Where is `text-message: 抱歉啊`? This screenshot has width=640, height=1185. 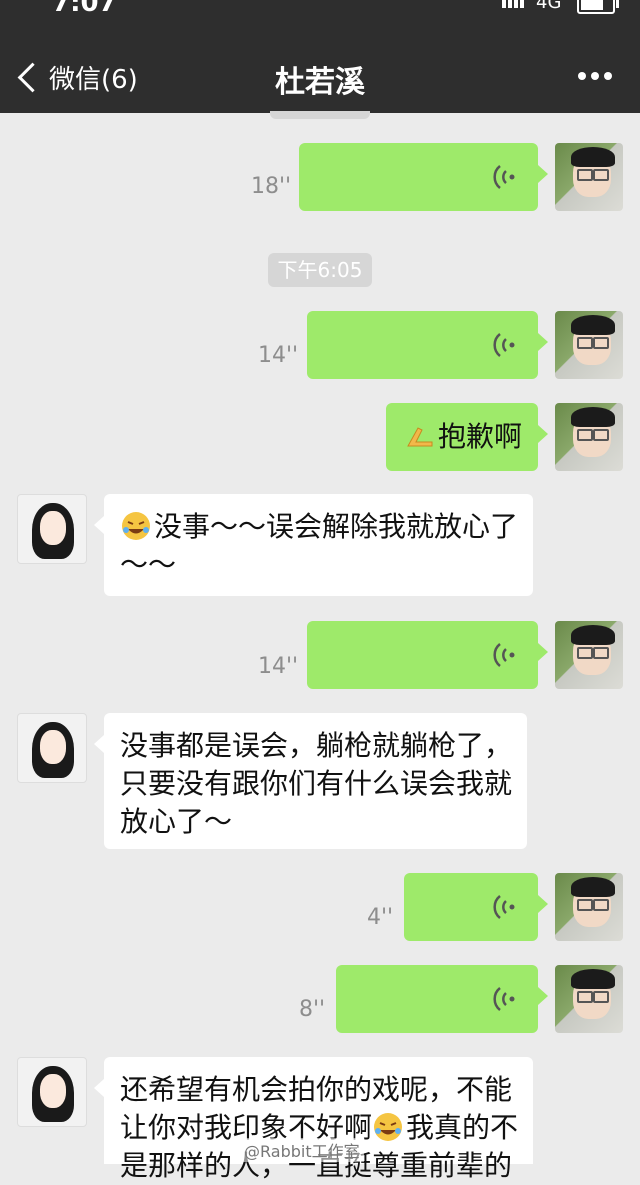 text-message: 抱歉啊 is located at coordinates (467, 437).